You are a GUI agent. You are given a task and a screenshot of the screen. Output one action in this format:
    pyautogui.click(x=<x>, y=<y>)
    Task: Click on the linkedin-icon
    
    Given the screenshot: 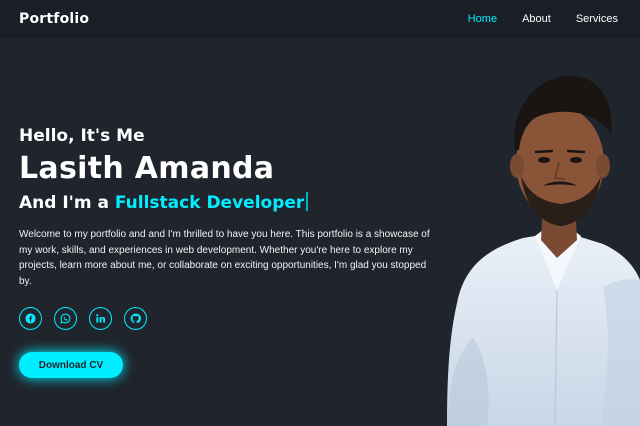 What is the action you would take?
    pyautogui.click(x=101, y=318)
    